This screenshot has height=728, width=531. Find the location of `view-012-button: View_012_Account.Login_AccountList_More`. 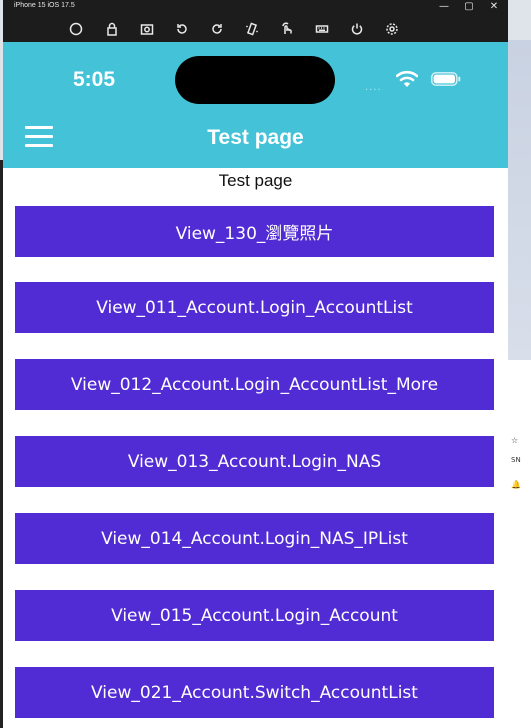

view-012-button: View_012_Account.Login_AccountList_More is located at coordinates (254, 384).